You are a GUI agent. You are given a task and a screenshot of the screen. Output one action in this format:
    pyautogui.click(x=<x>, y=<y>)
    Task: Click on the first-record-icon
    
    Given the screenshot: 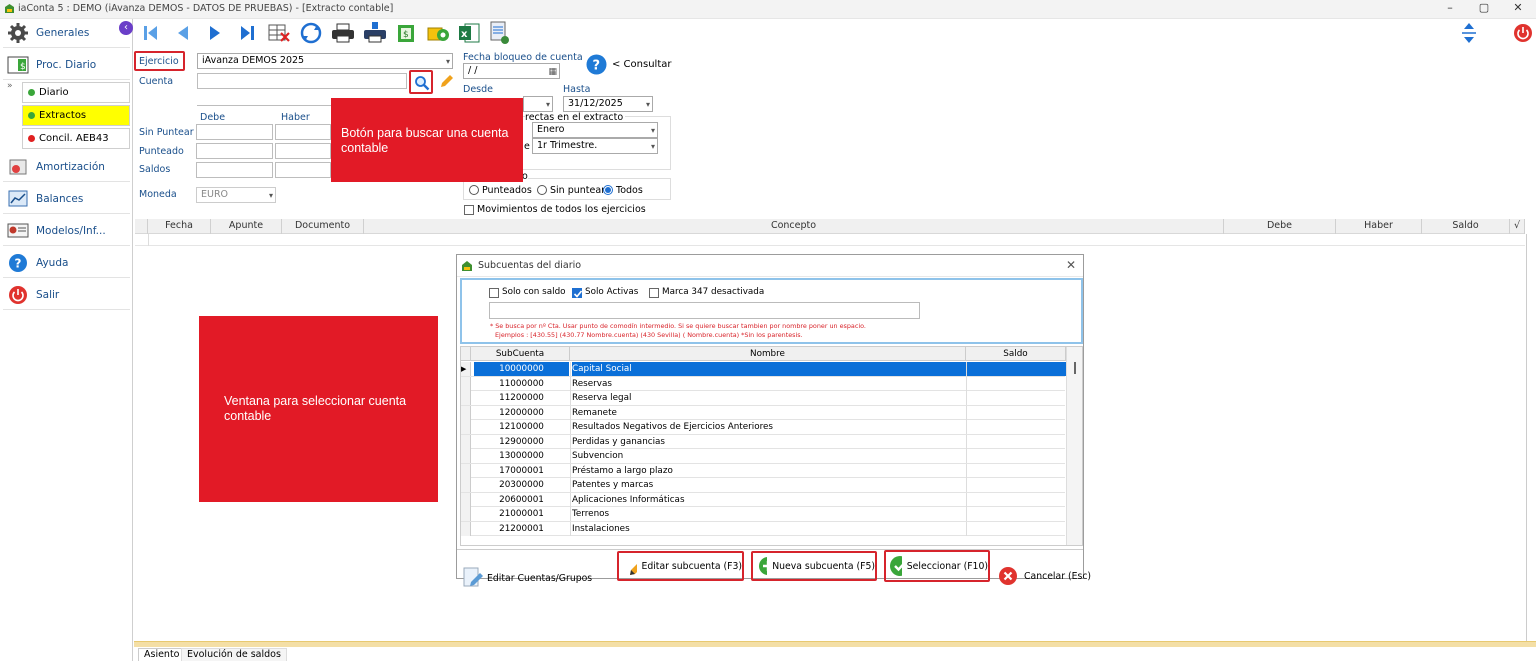 What is the action you would take?
    pyautogui.click(x=151, y=33)
    